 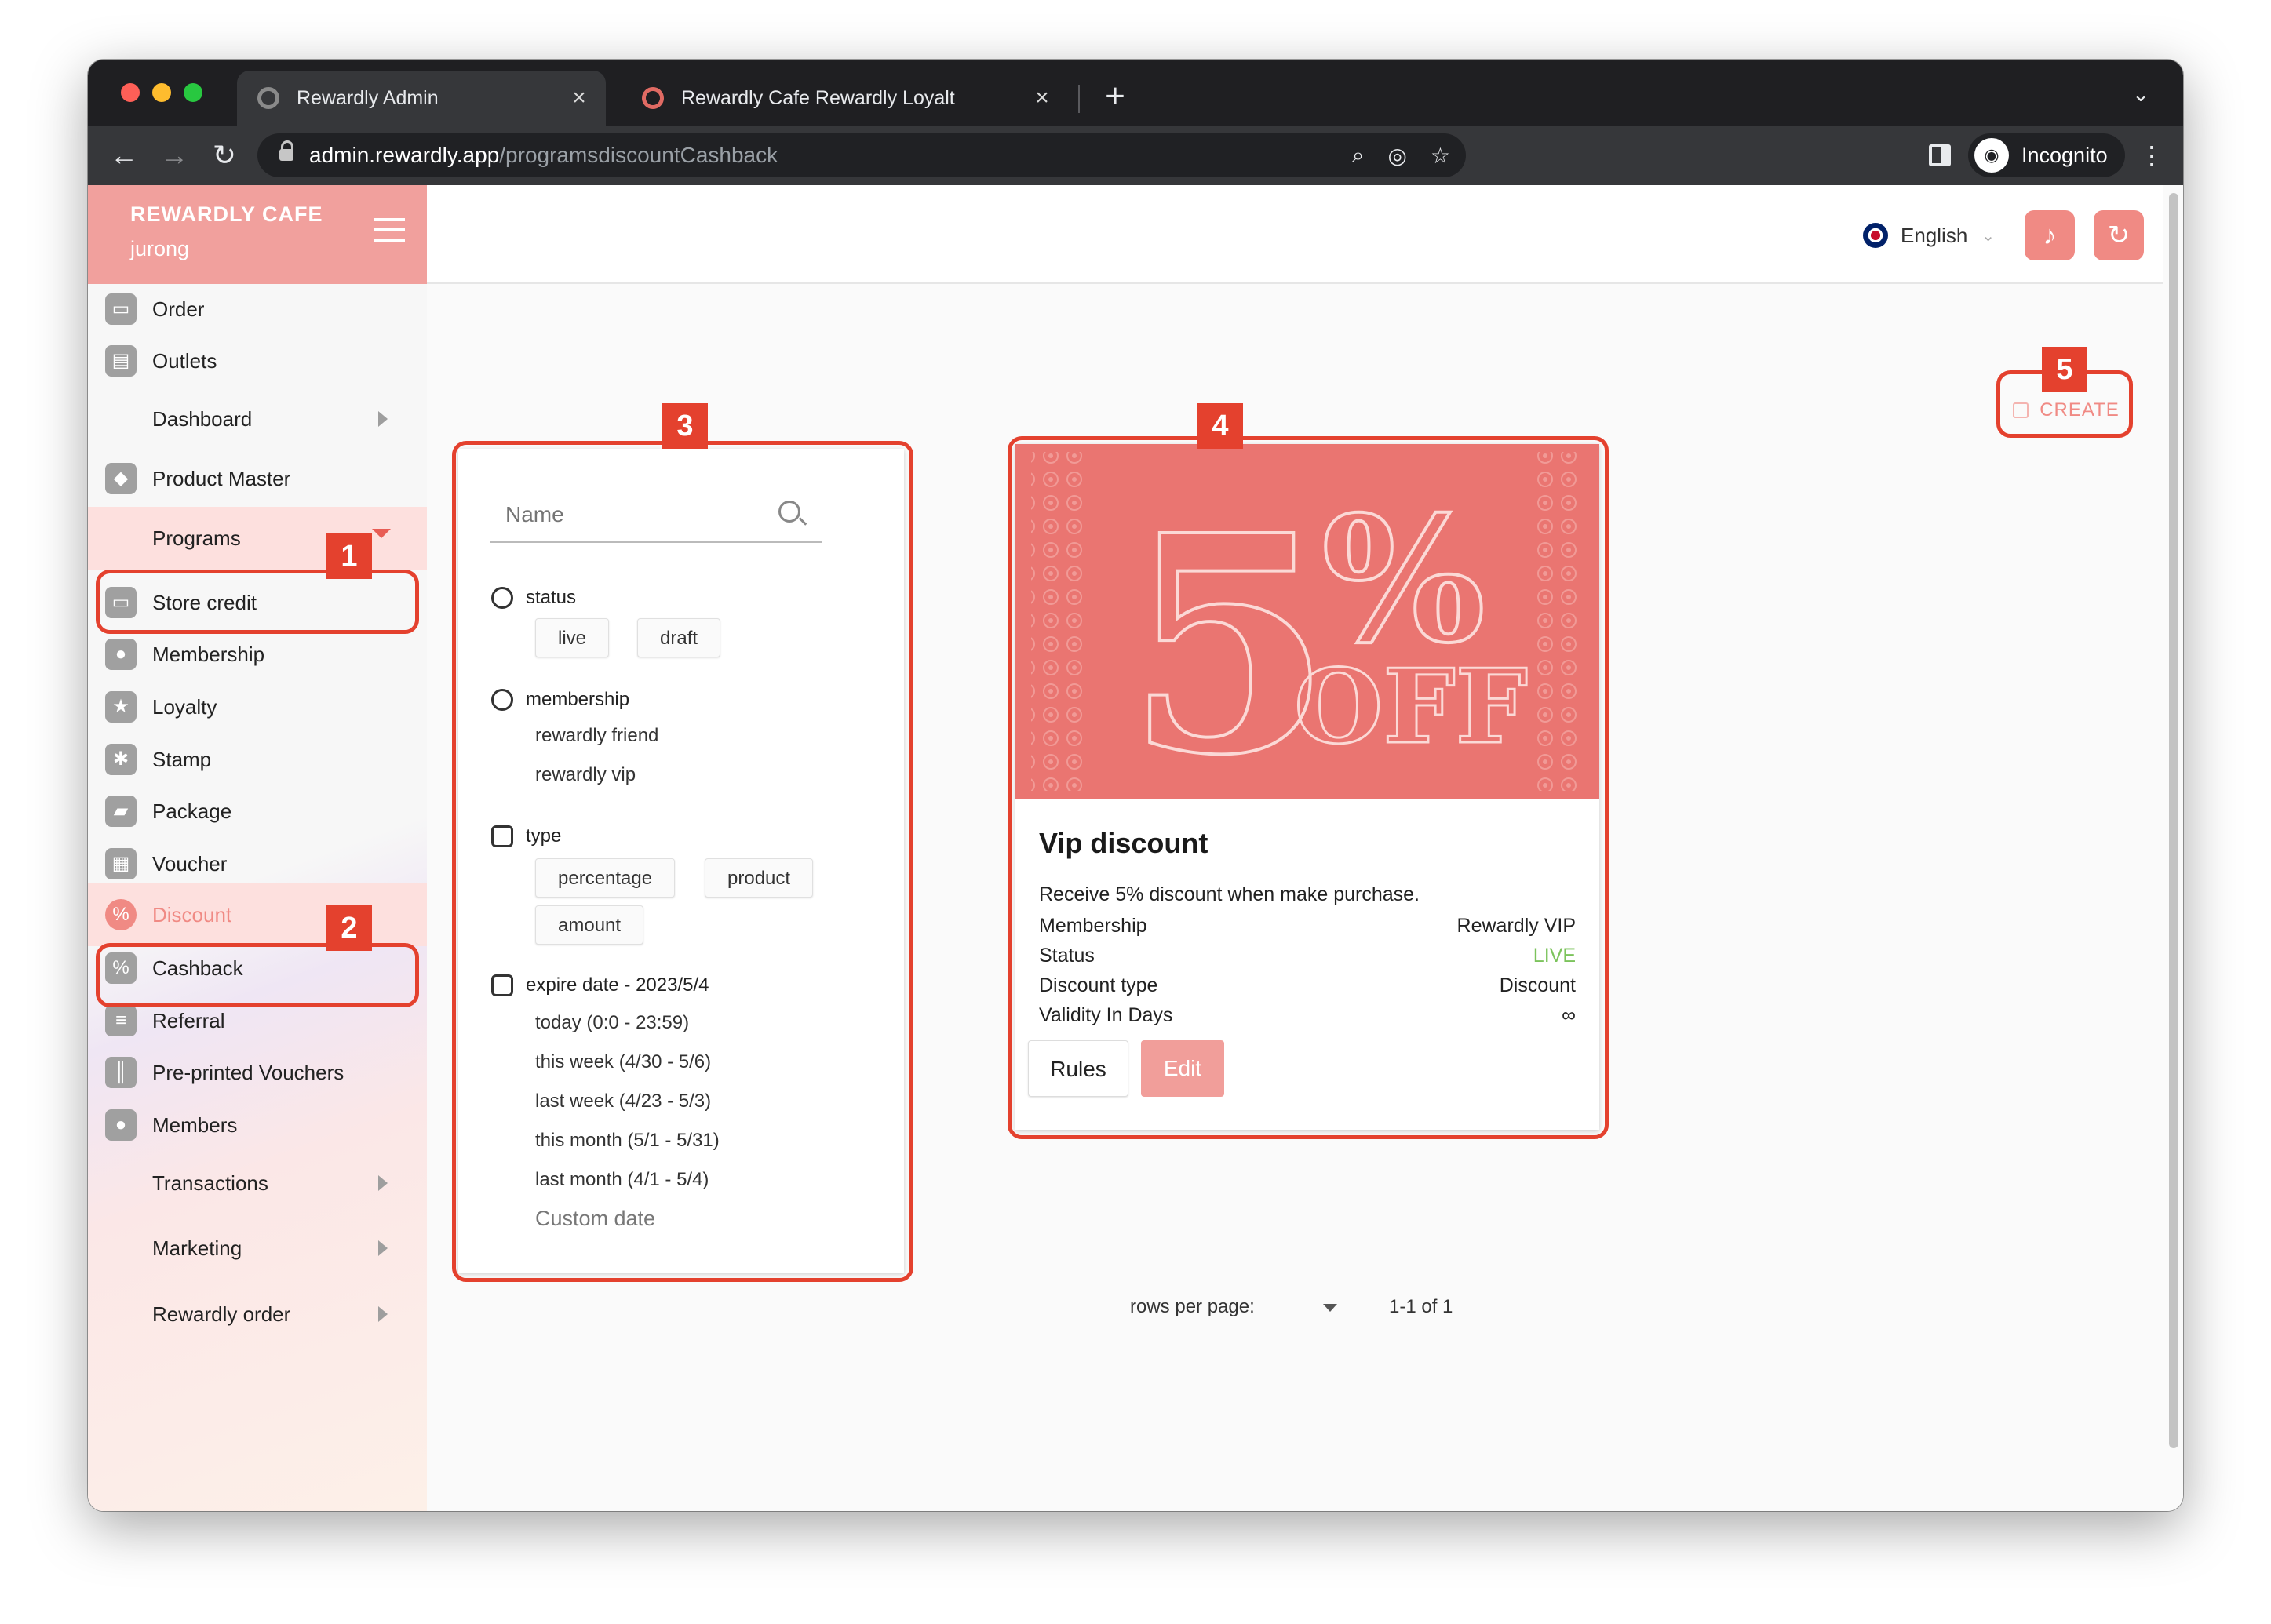 I want to click on sidebar-item-label: Dashboard, so click(x=203, y=418).